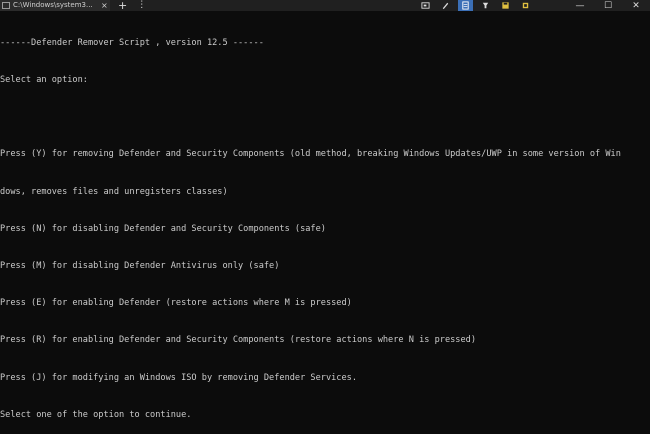 Image resolution: width=650 pixels, height=434 pixels. Describe the element at coordinates (580, 5) in the screenshot. I see `minimize-button: —` at that location.